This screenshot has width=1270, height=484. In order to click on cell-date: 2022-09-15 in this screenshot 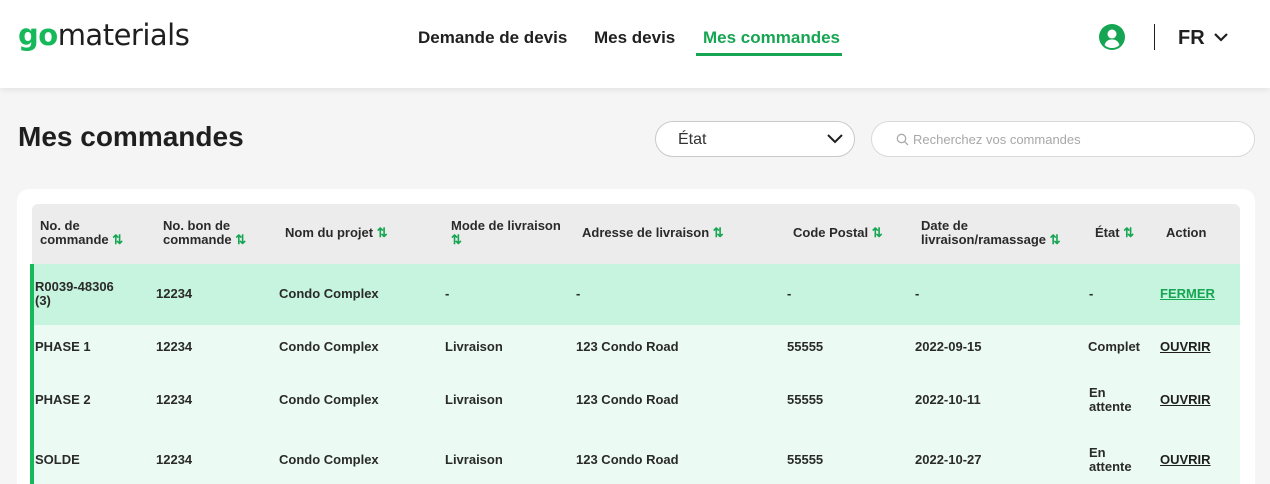, I will do `click(948, 346)`.